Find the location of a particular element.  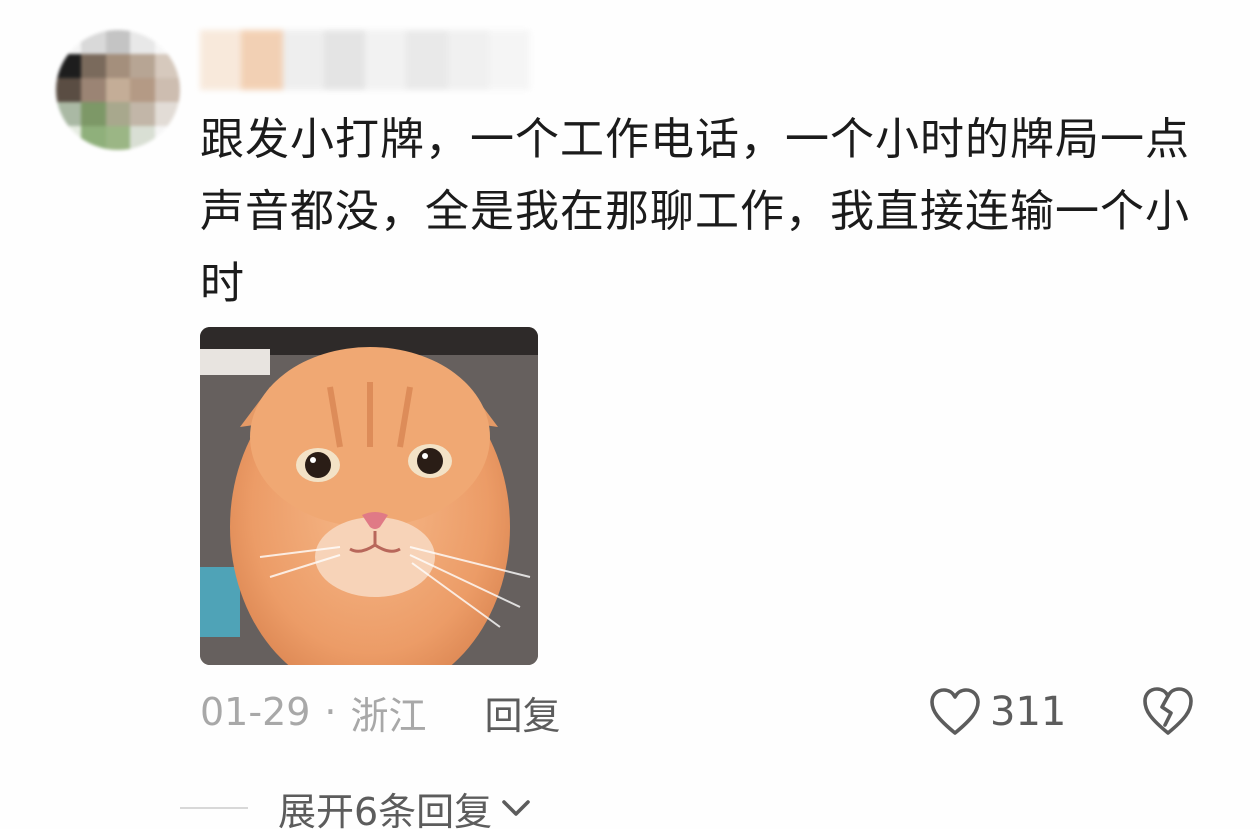

expand-replies-button: 展开6条回复 is located at coordinates (357, 804).